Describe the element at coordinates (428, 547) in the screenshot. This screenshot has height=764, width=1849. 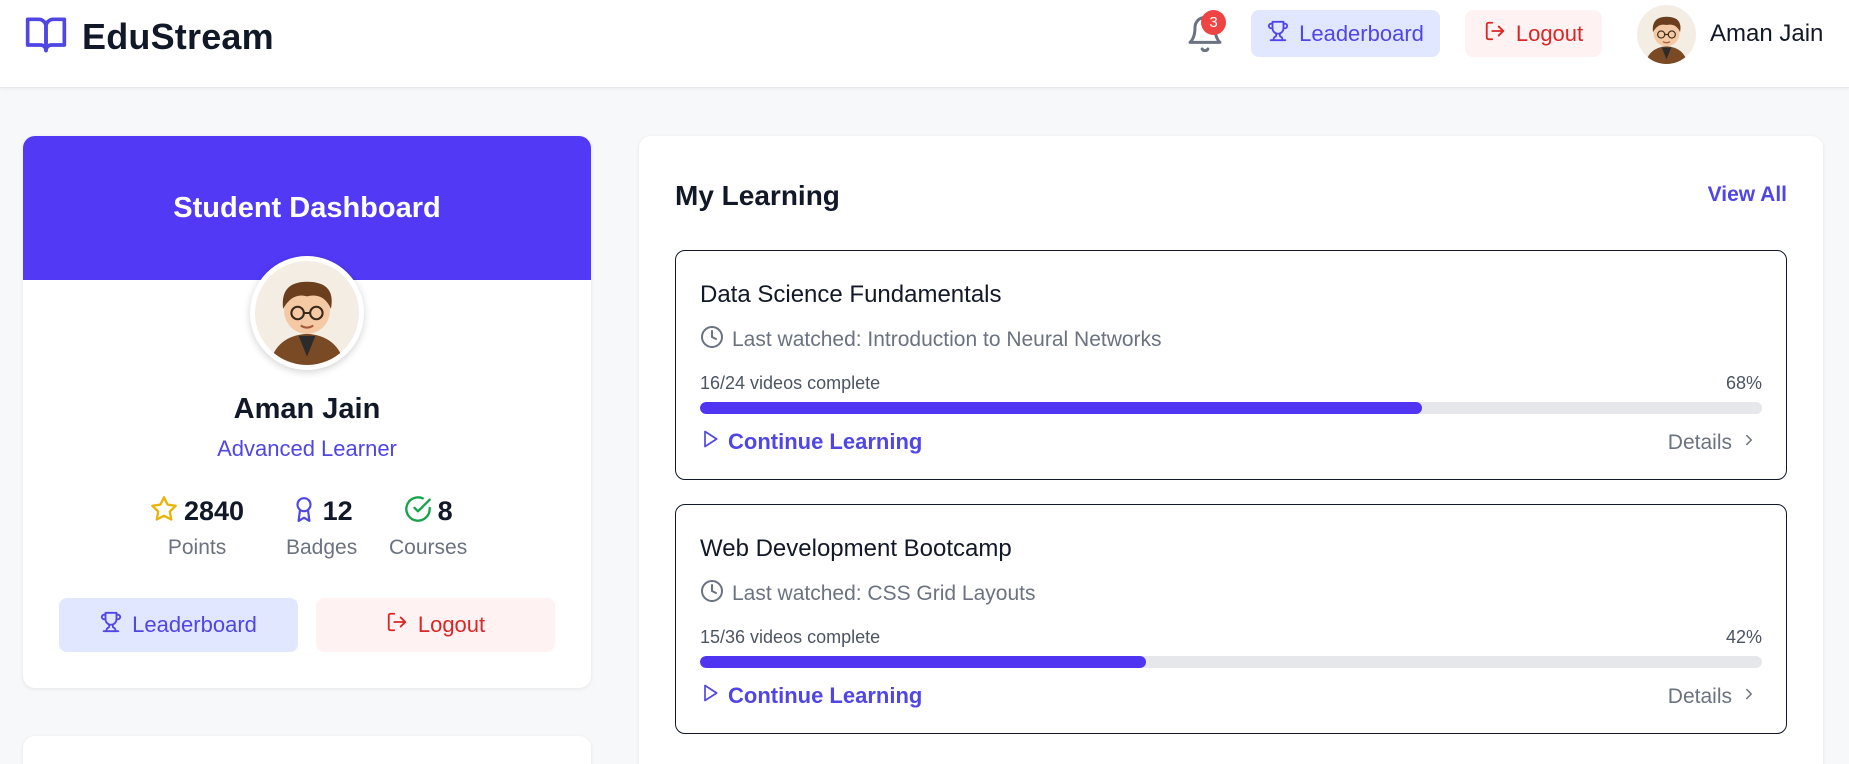
I see `stat-label: Courses` at that location.